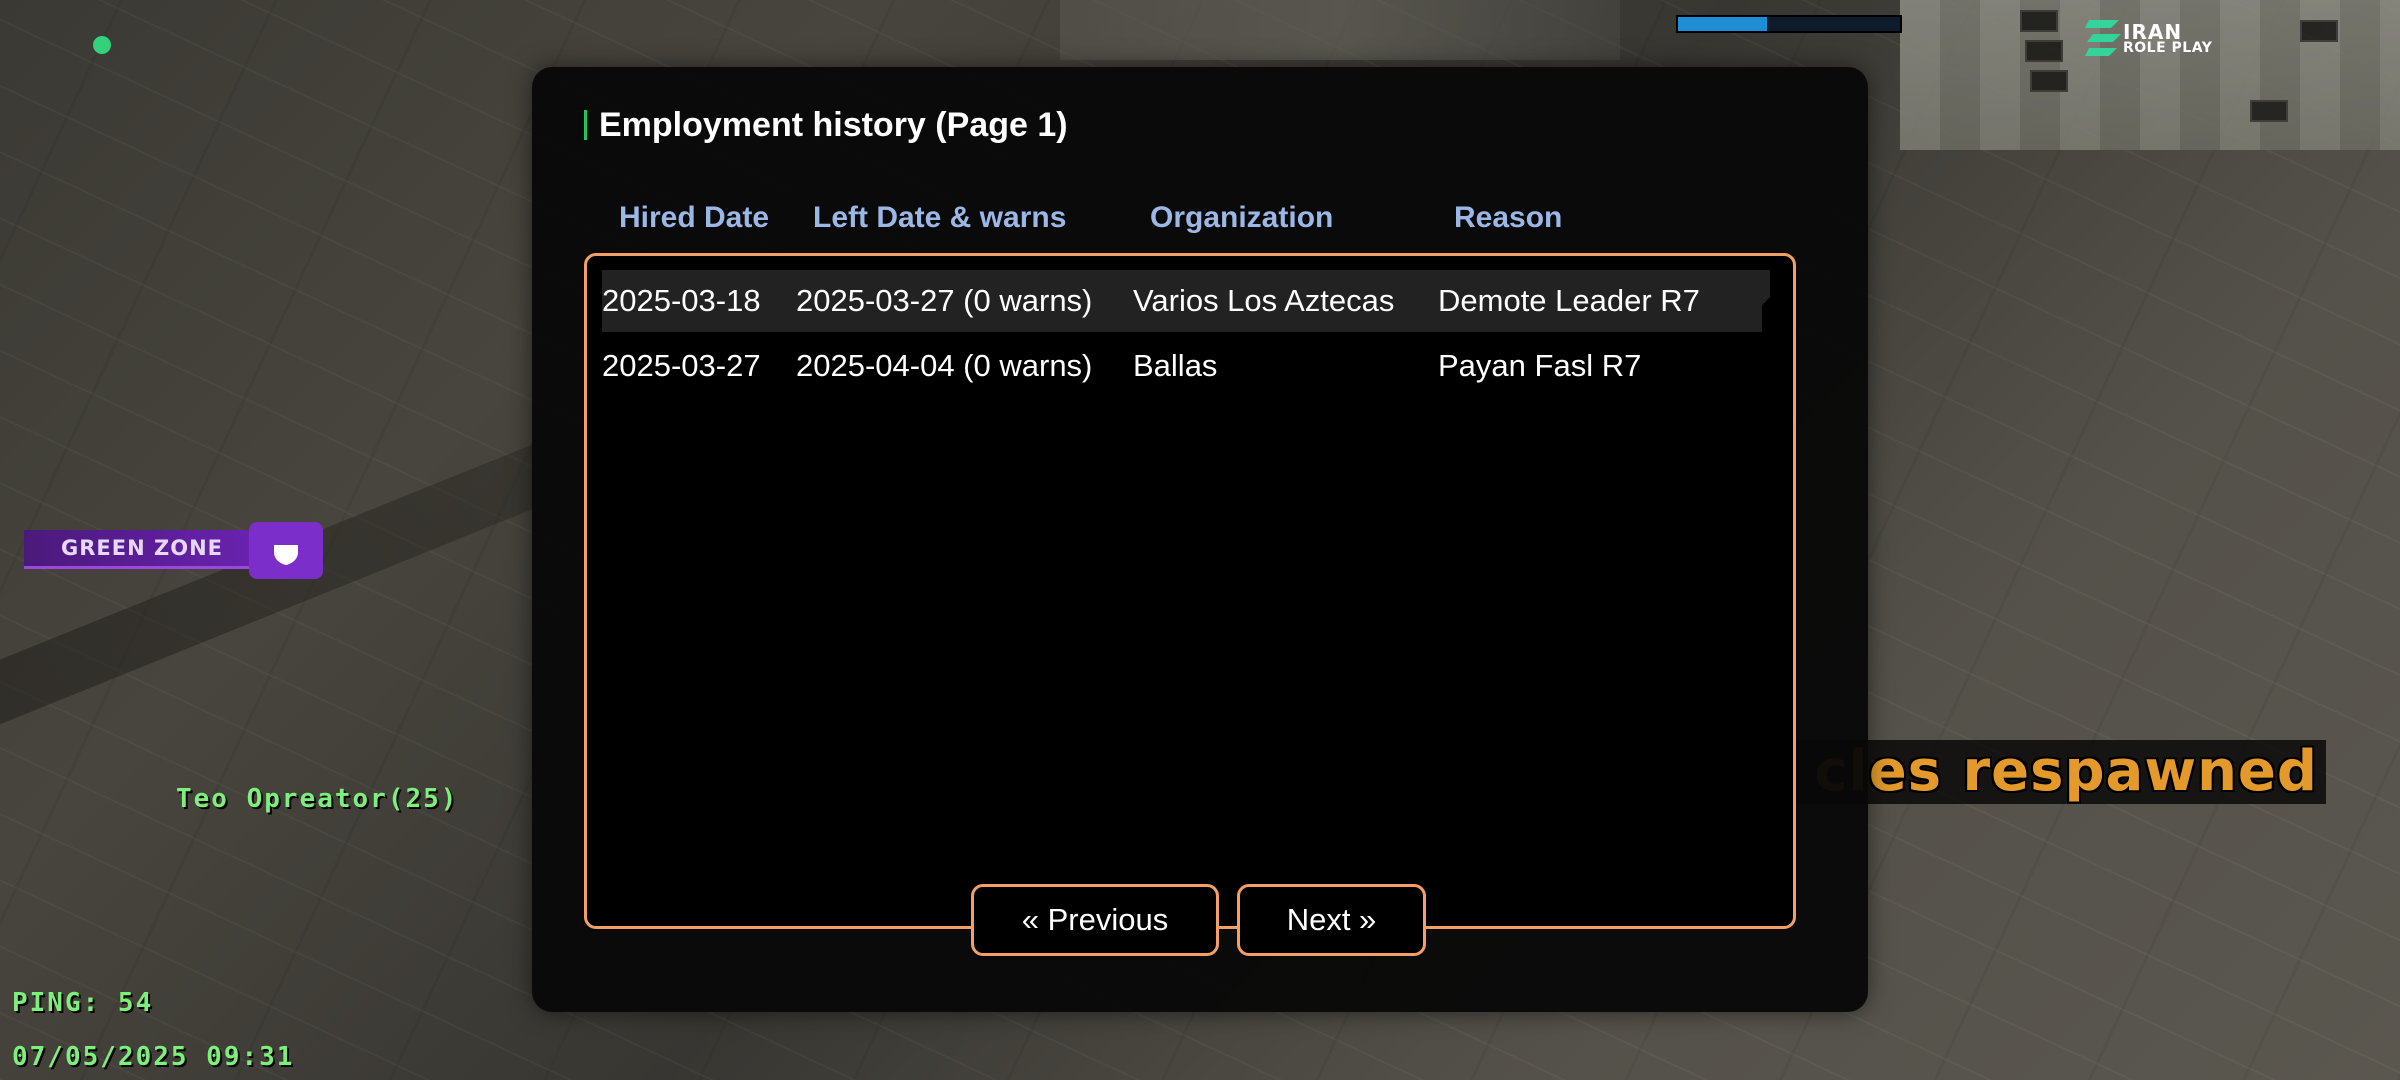  What do you see at coordinates (1331, 920) in the screenshot?
I see `next-page-button: Next »` at bounding box center [1331, 920].